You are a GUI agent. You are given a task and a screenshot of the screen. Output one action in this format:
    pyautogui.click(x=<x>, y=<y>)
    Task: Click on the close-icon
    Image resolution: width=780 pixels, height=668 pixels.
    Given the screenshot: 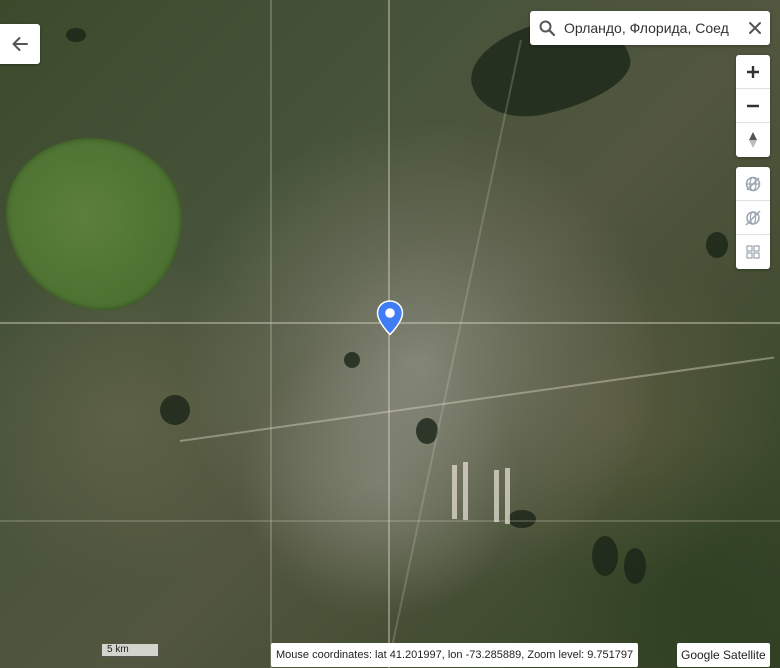 What is the action you would take?
    pyautogui.click(x=755, y=28)
    